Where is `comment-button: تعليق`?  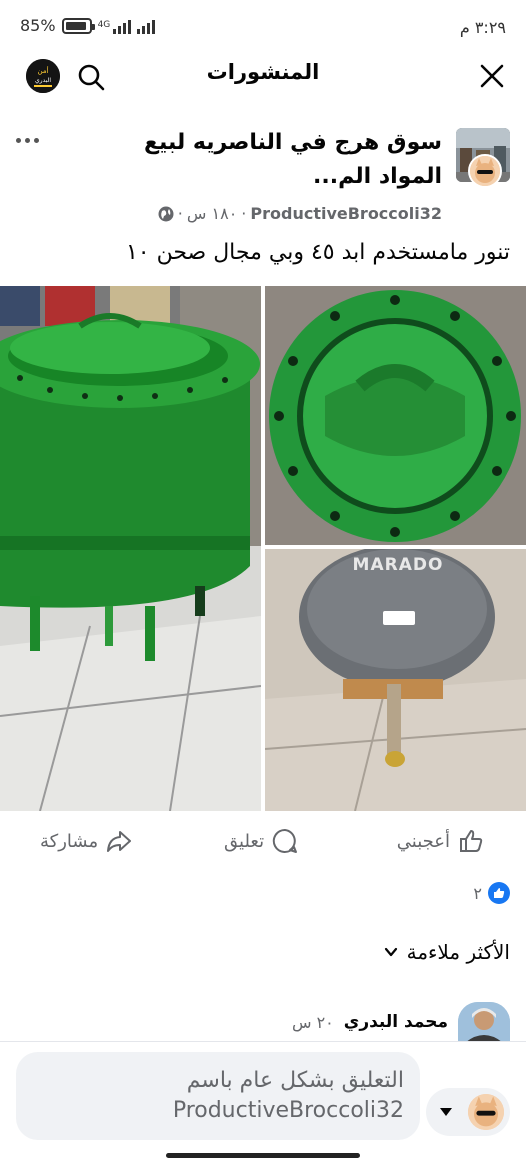 comment-button: تعليق is located at coordinates (261, 841).